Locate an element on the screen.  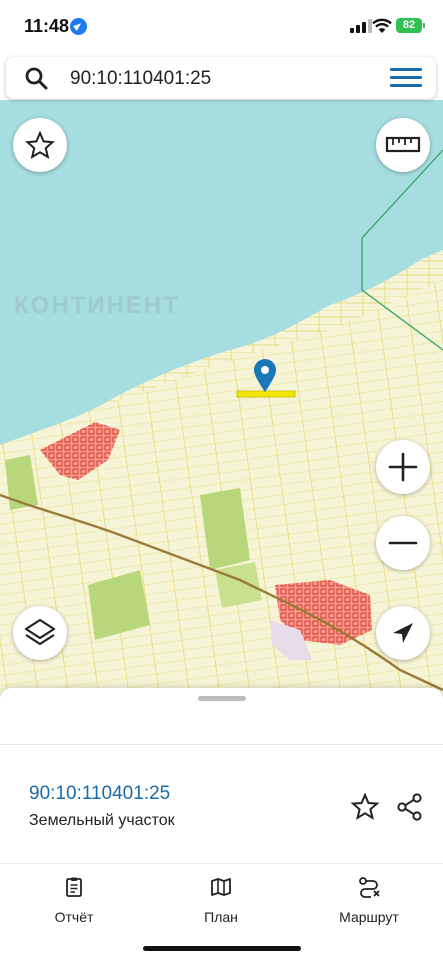
search-icon is located at coordinates (36, 78).